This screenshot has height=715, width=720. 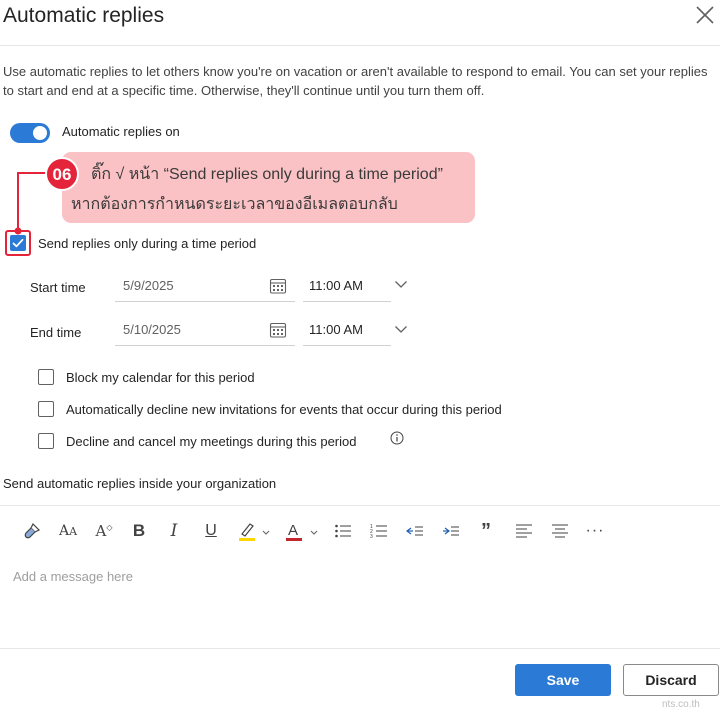 What do you see at coordinates (58, 287) in the screenshot?
I see `start-time-label: Start time` at bounding box center [58, 287].